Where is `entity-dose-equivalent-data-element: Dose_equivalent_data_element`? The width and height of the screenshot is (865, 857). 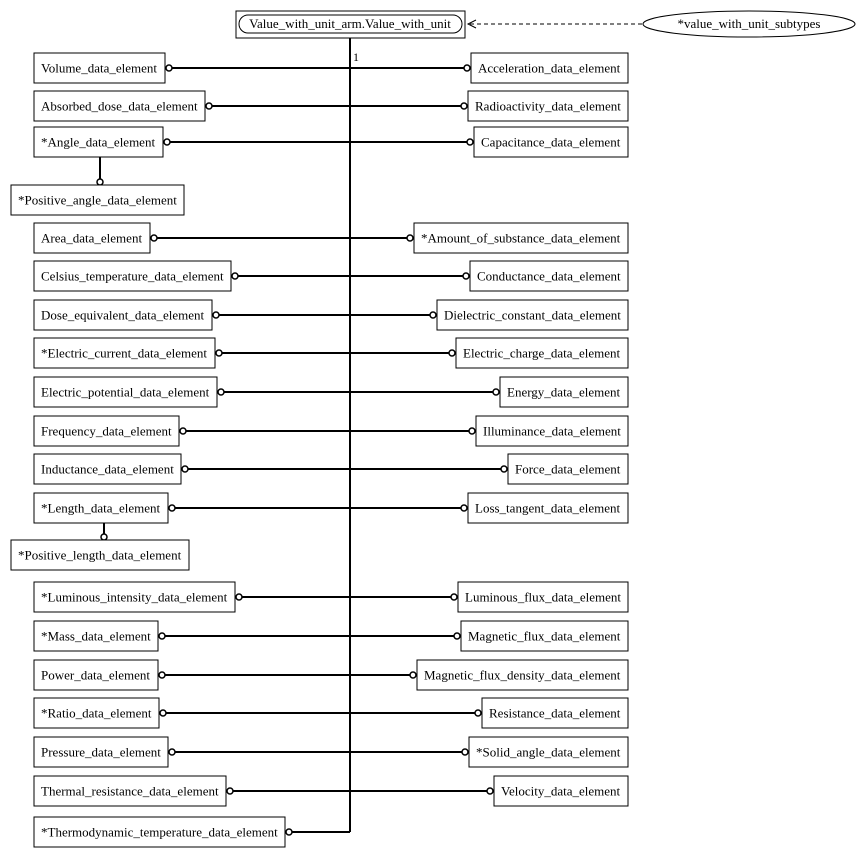
entity-dose-equivalent-data-element: Dose_equivalent_data_element is located at coordinates (123, 315).